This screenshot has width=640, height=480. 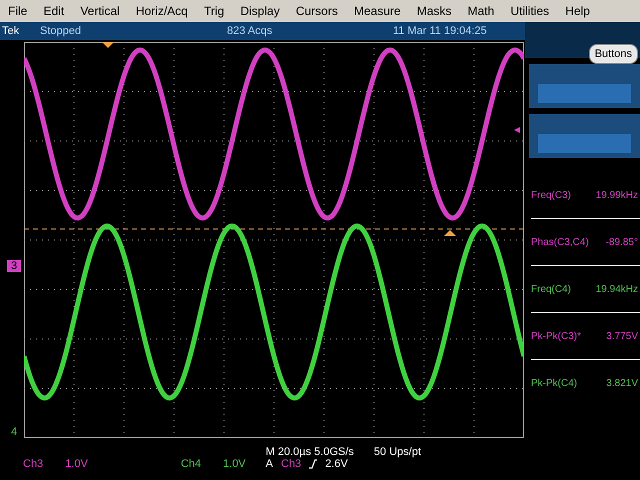 I want to click on menu-item: Vertical, so click(x=100, y=11).